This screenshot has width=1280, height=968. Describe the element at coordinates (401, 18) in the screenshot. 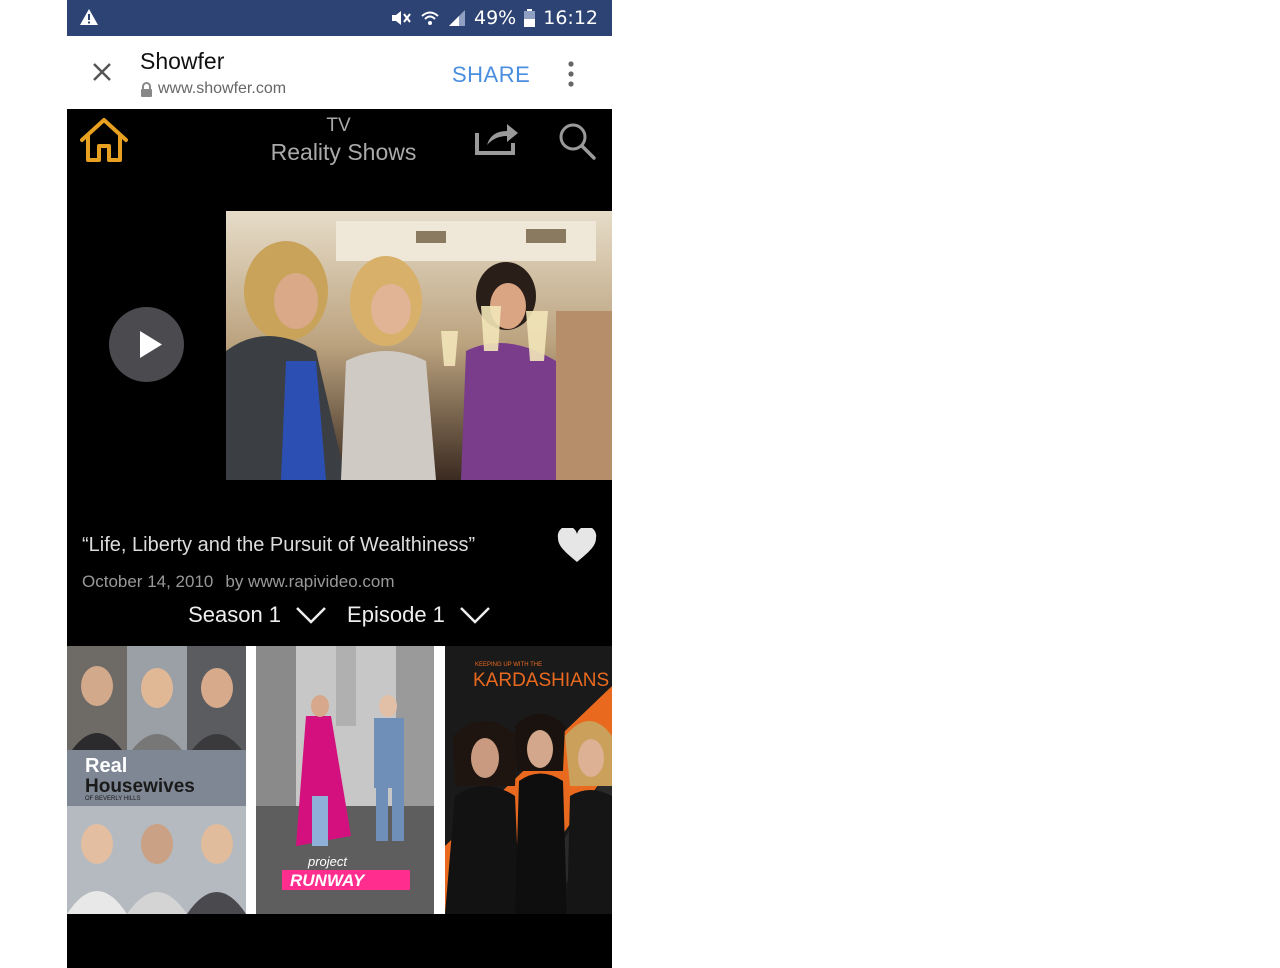

I see `mute-icon` at that location.